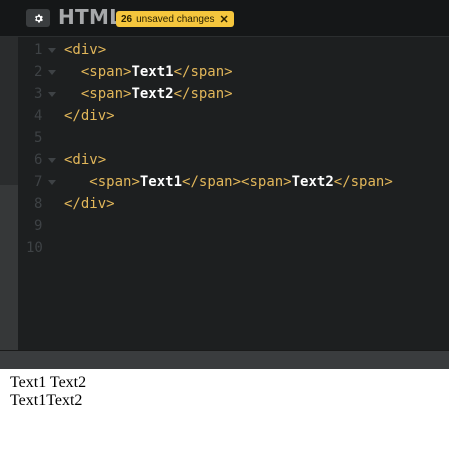 The height and width of the screenshot is (462, 449). I want to click on code-line: 7 <span>Text1</span><span>Text2</span>, so click(224, 182).